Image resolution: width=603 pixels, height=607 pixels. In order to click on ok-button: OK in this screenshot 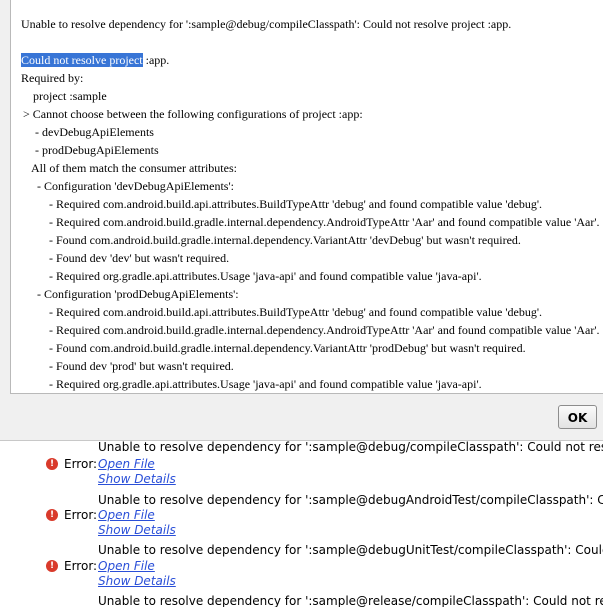, I will do `click(577, 417)`.